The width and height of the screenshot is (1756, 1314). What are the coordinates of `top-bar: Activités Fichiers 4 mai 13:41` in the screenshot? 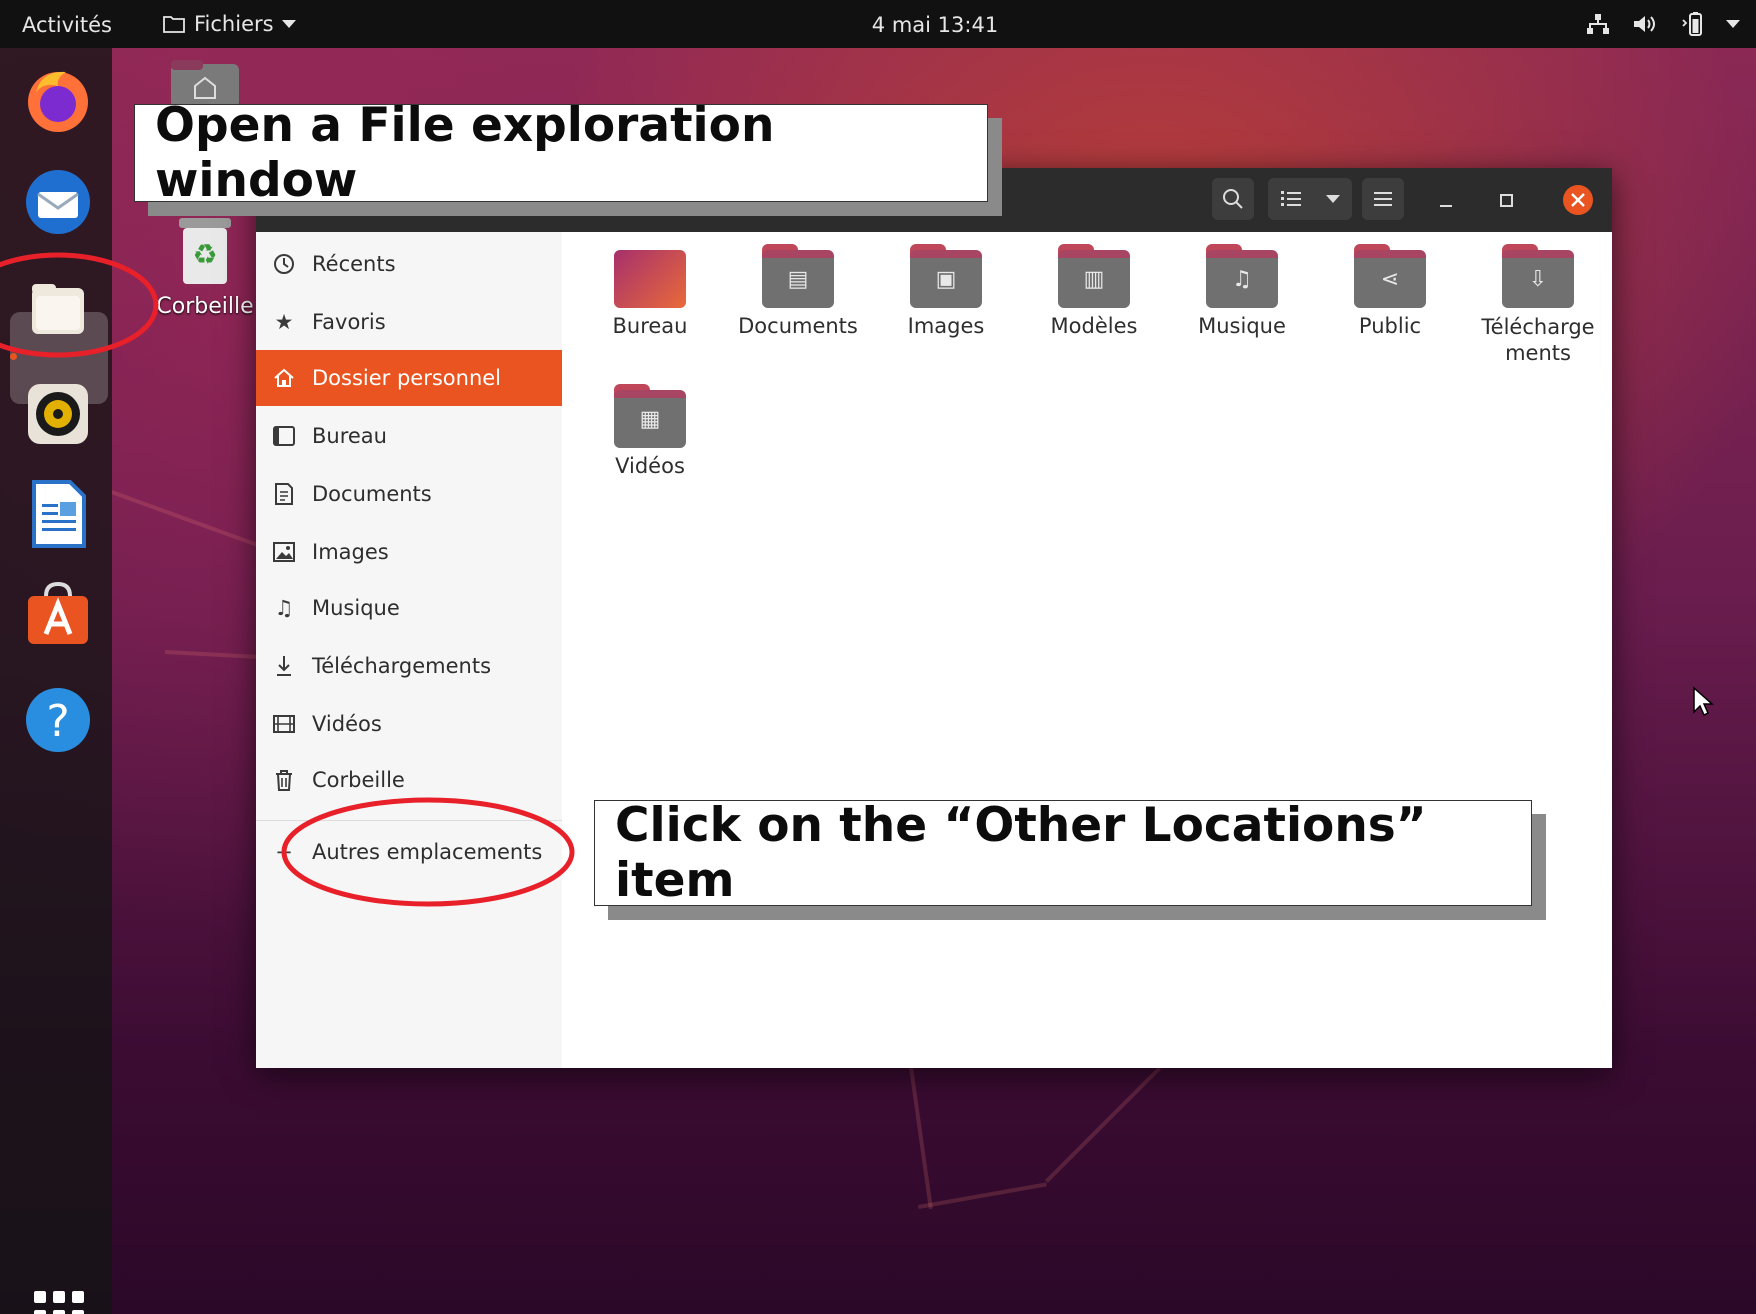 It's located at (878, 24).